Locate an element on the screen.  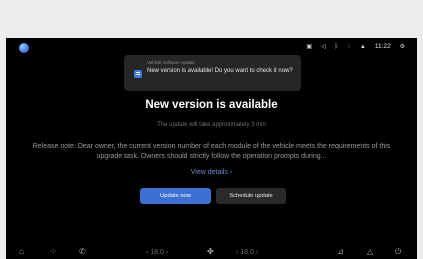
home-icon: ⌂ is located at coordinates (21, 252).